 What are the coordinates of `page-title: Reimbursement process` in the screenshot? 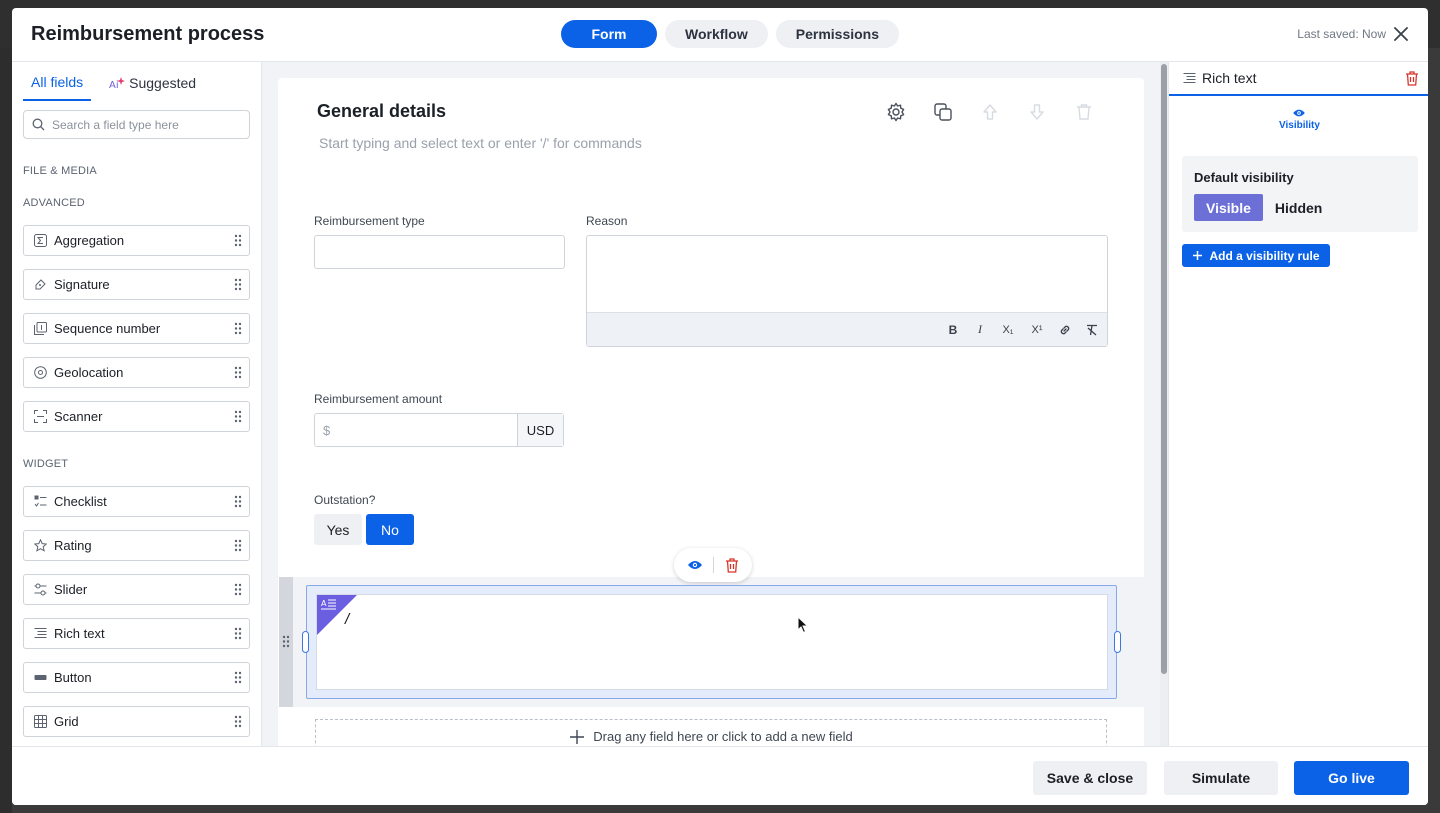 It's located at (148, 34).